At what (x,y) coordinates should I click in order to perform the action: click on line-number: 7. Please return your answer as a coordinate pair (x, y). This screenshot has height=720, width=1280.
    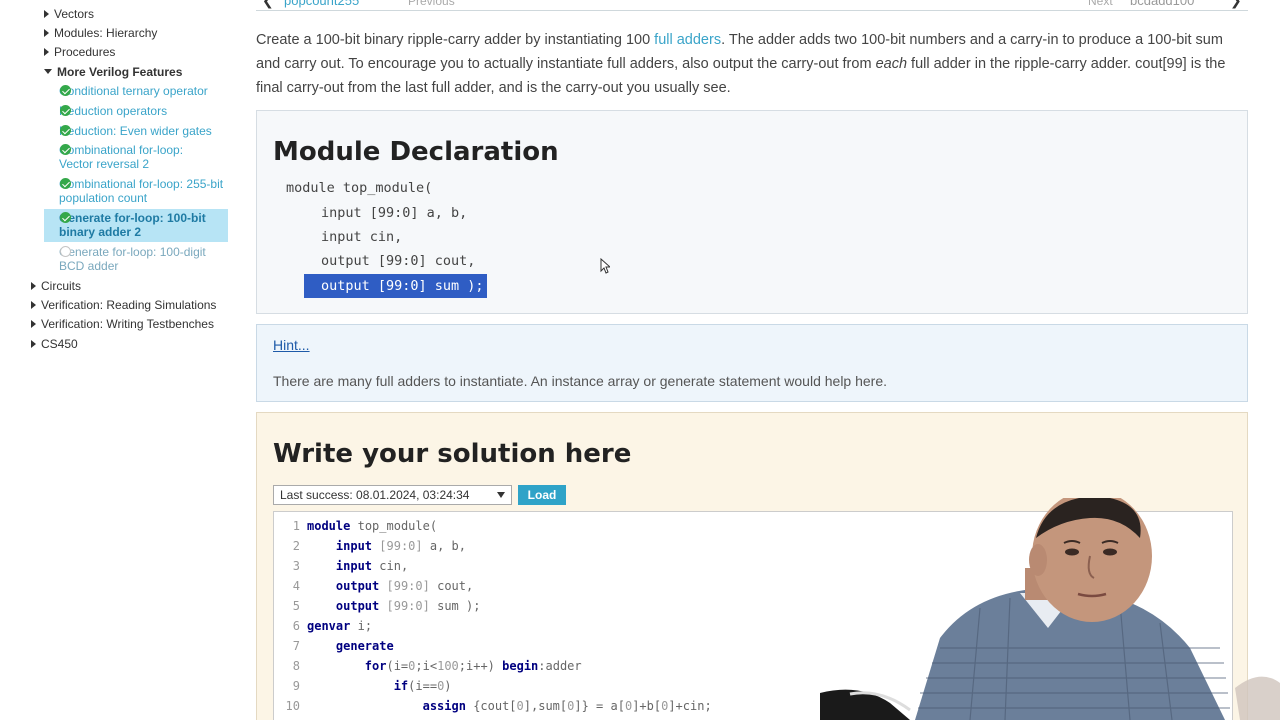
    Looking at the image, I should click on (296, 646).